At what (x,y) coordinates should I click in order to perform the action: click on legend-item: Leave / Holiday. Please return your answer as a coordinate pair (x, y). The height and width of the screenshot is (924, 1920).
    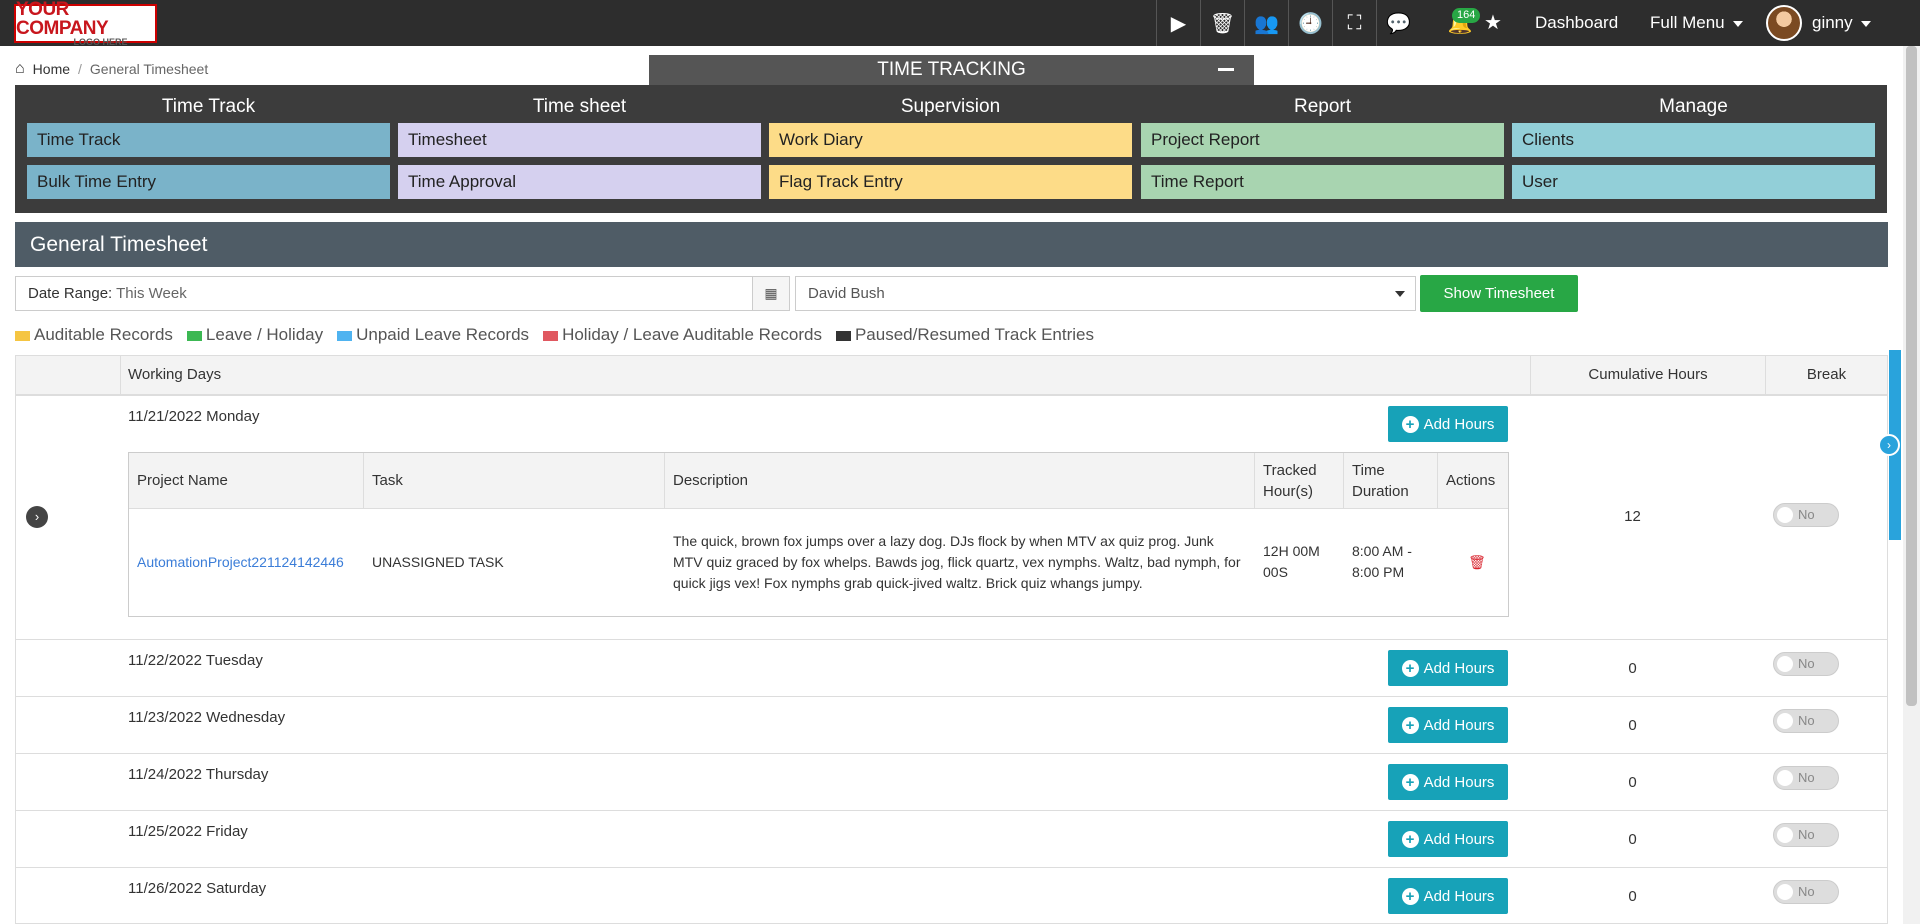
    Looking at the image, I should click on (255, 335).